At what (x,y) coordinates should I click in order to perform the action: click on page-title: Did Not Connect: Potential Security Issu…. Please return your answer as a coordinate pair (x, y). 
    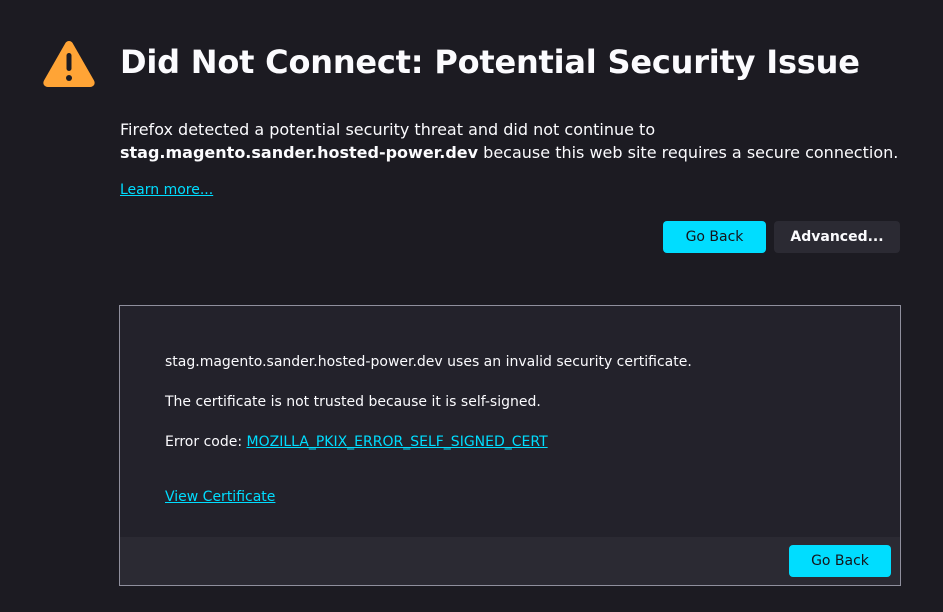
    Looking at the image, I should click on (490, 62).